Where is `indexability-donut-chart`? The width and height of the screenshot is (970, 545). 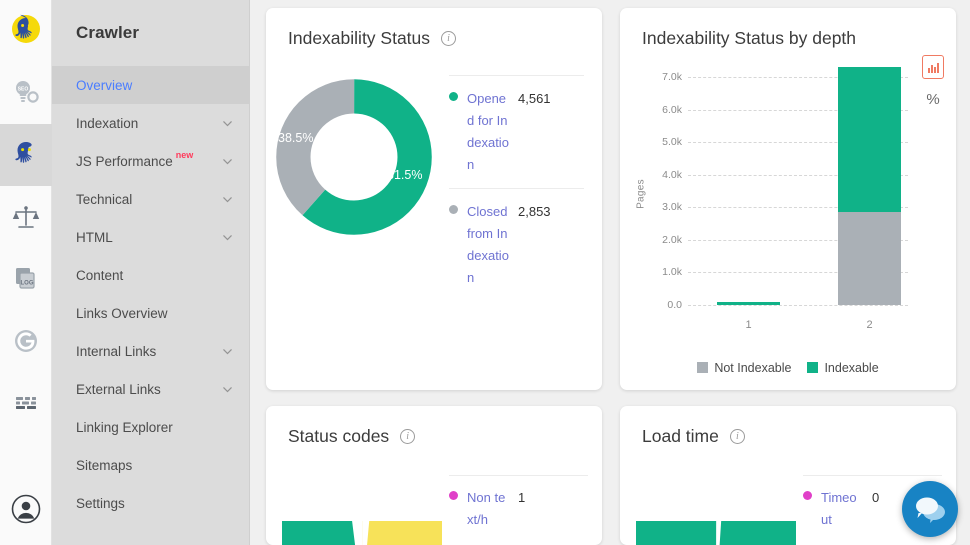 indexability-donut-chart is located at coordinates (354, 157).